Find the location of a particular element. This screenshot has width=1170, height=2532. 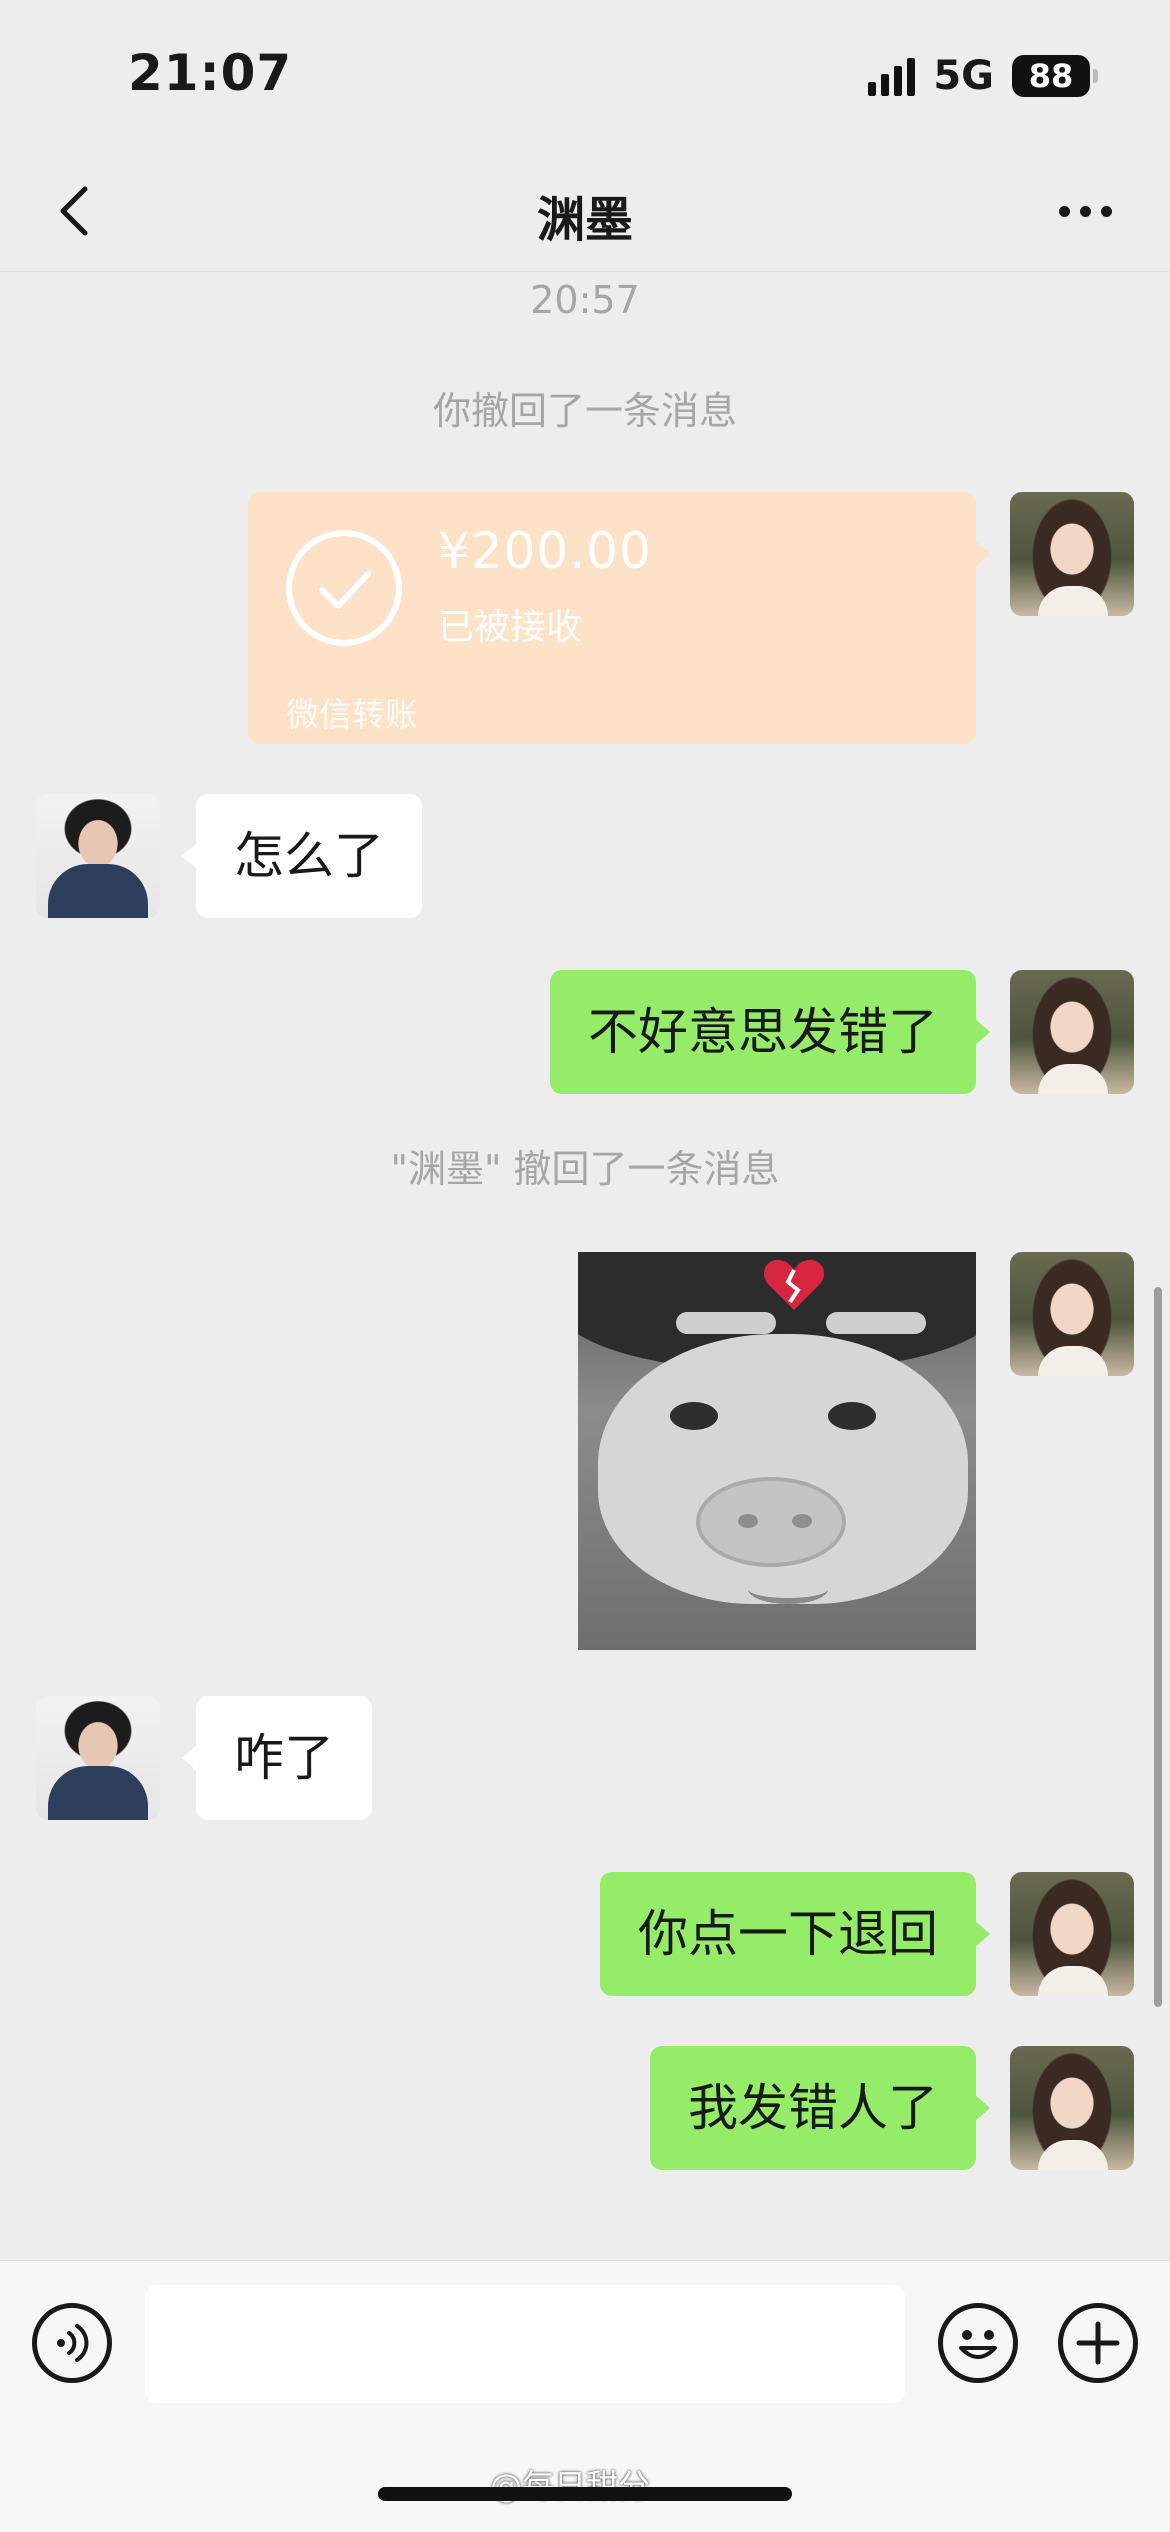

chat-header: 渊墨 is located at coordinates (585, 211).